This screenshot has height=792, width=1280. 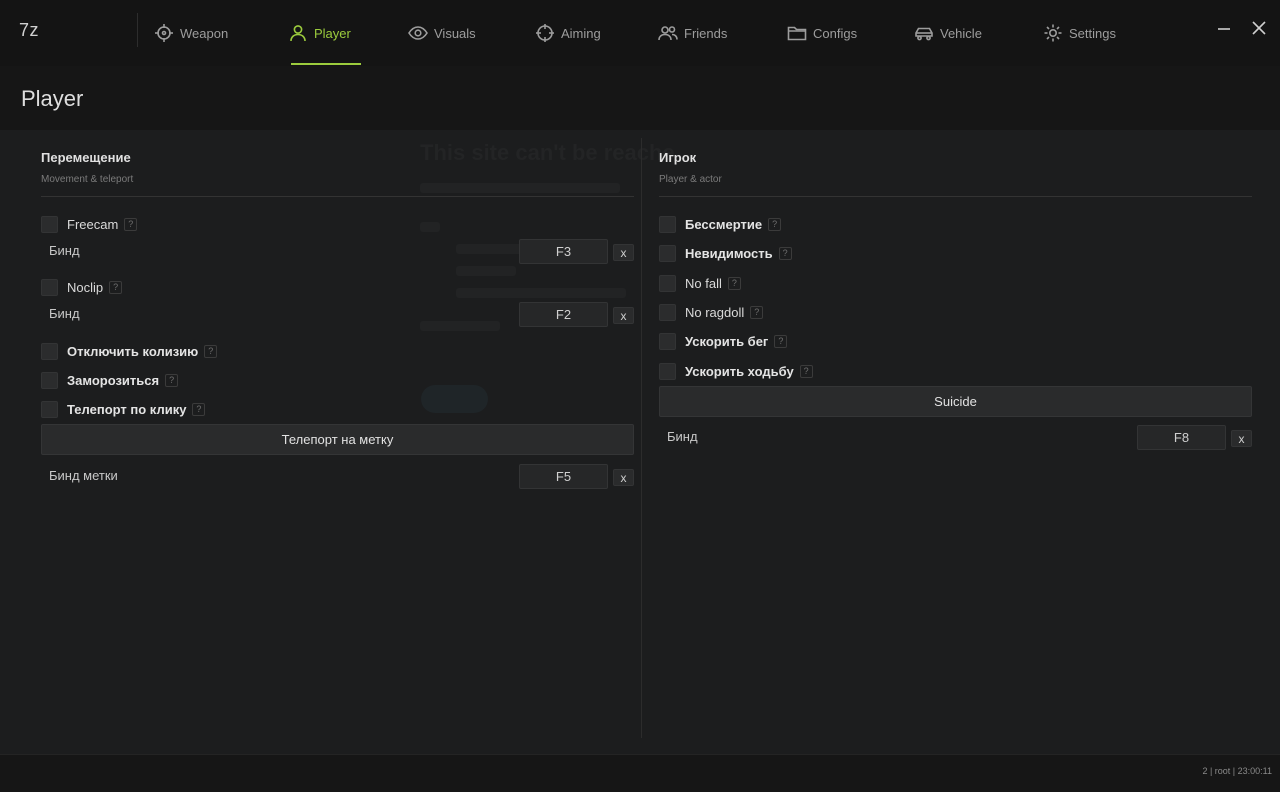 What do you see at coordinates (64, 313) in the screenshot?
I see `noclip-bind-label: Бинд` at bounding box center [64, 313].